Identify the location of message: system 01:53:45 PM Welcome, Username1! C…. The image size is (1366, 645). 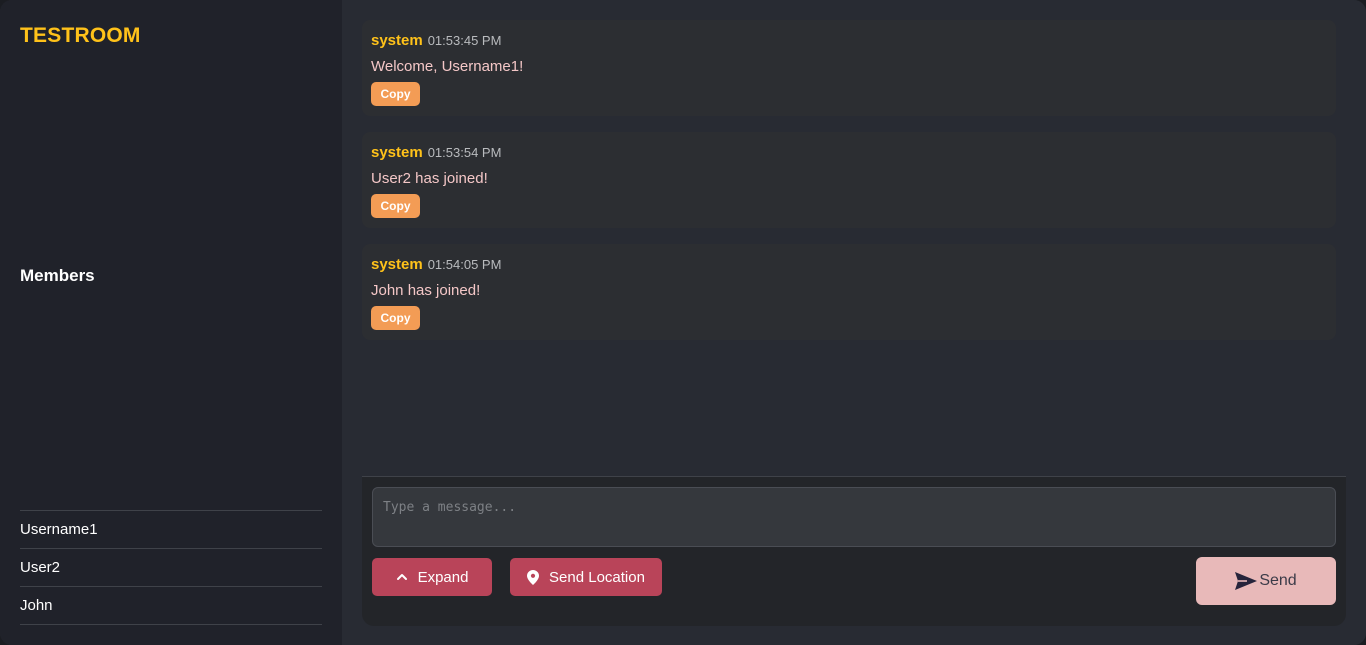
(849, 68).